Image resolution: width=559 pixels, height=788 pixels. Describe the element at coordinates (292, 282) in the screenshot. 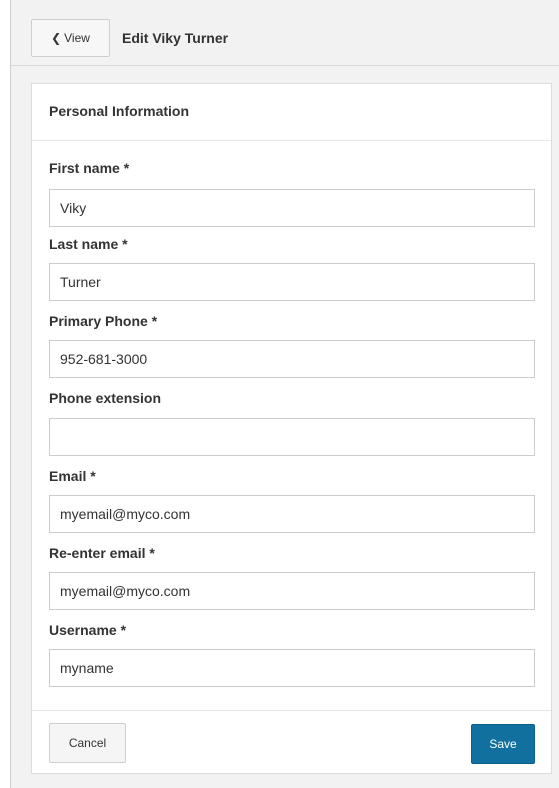

I see `last-name-input` at that location.